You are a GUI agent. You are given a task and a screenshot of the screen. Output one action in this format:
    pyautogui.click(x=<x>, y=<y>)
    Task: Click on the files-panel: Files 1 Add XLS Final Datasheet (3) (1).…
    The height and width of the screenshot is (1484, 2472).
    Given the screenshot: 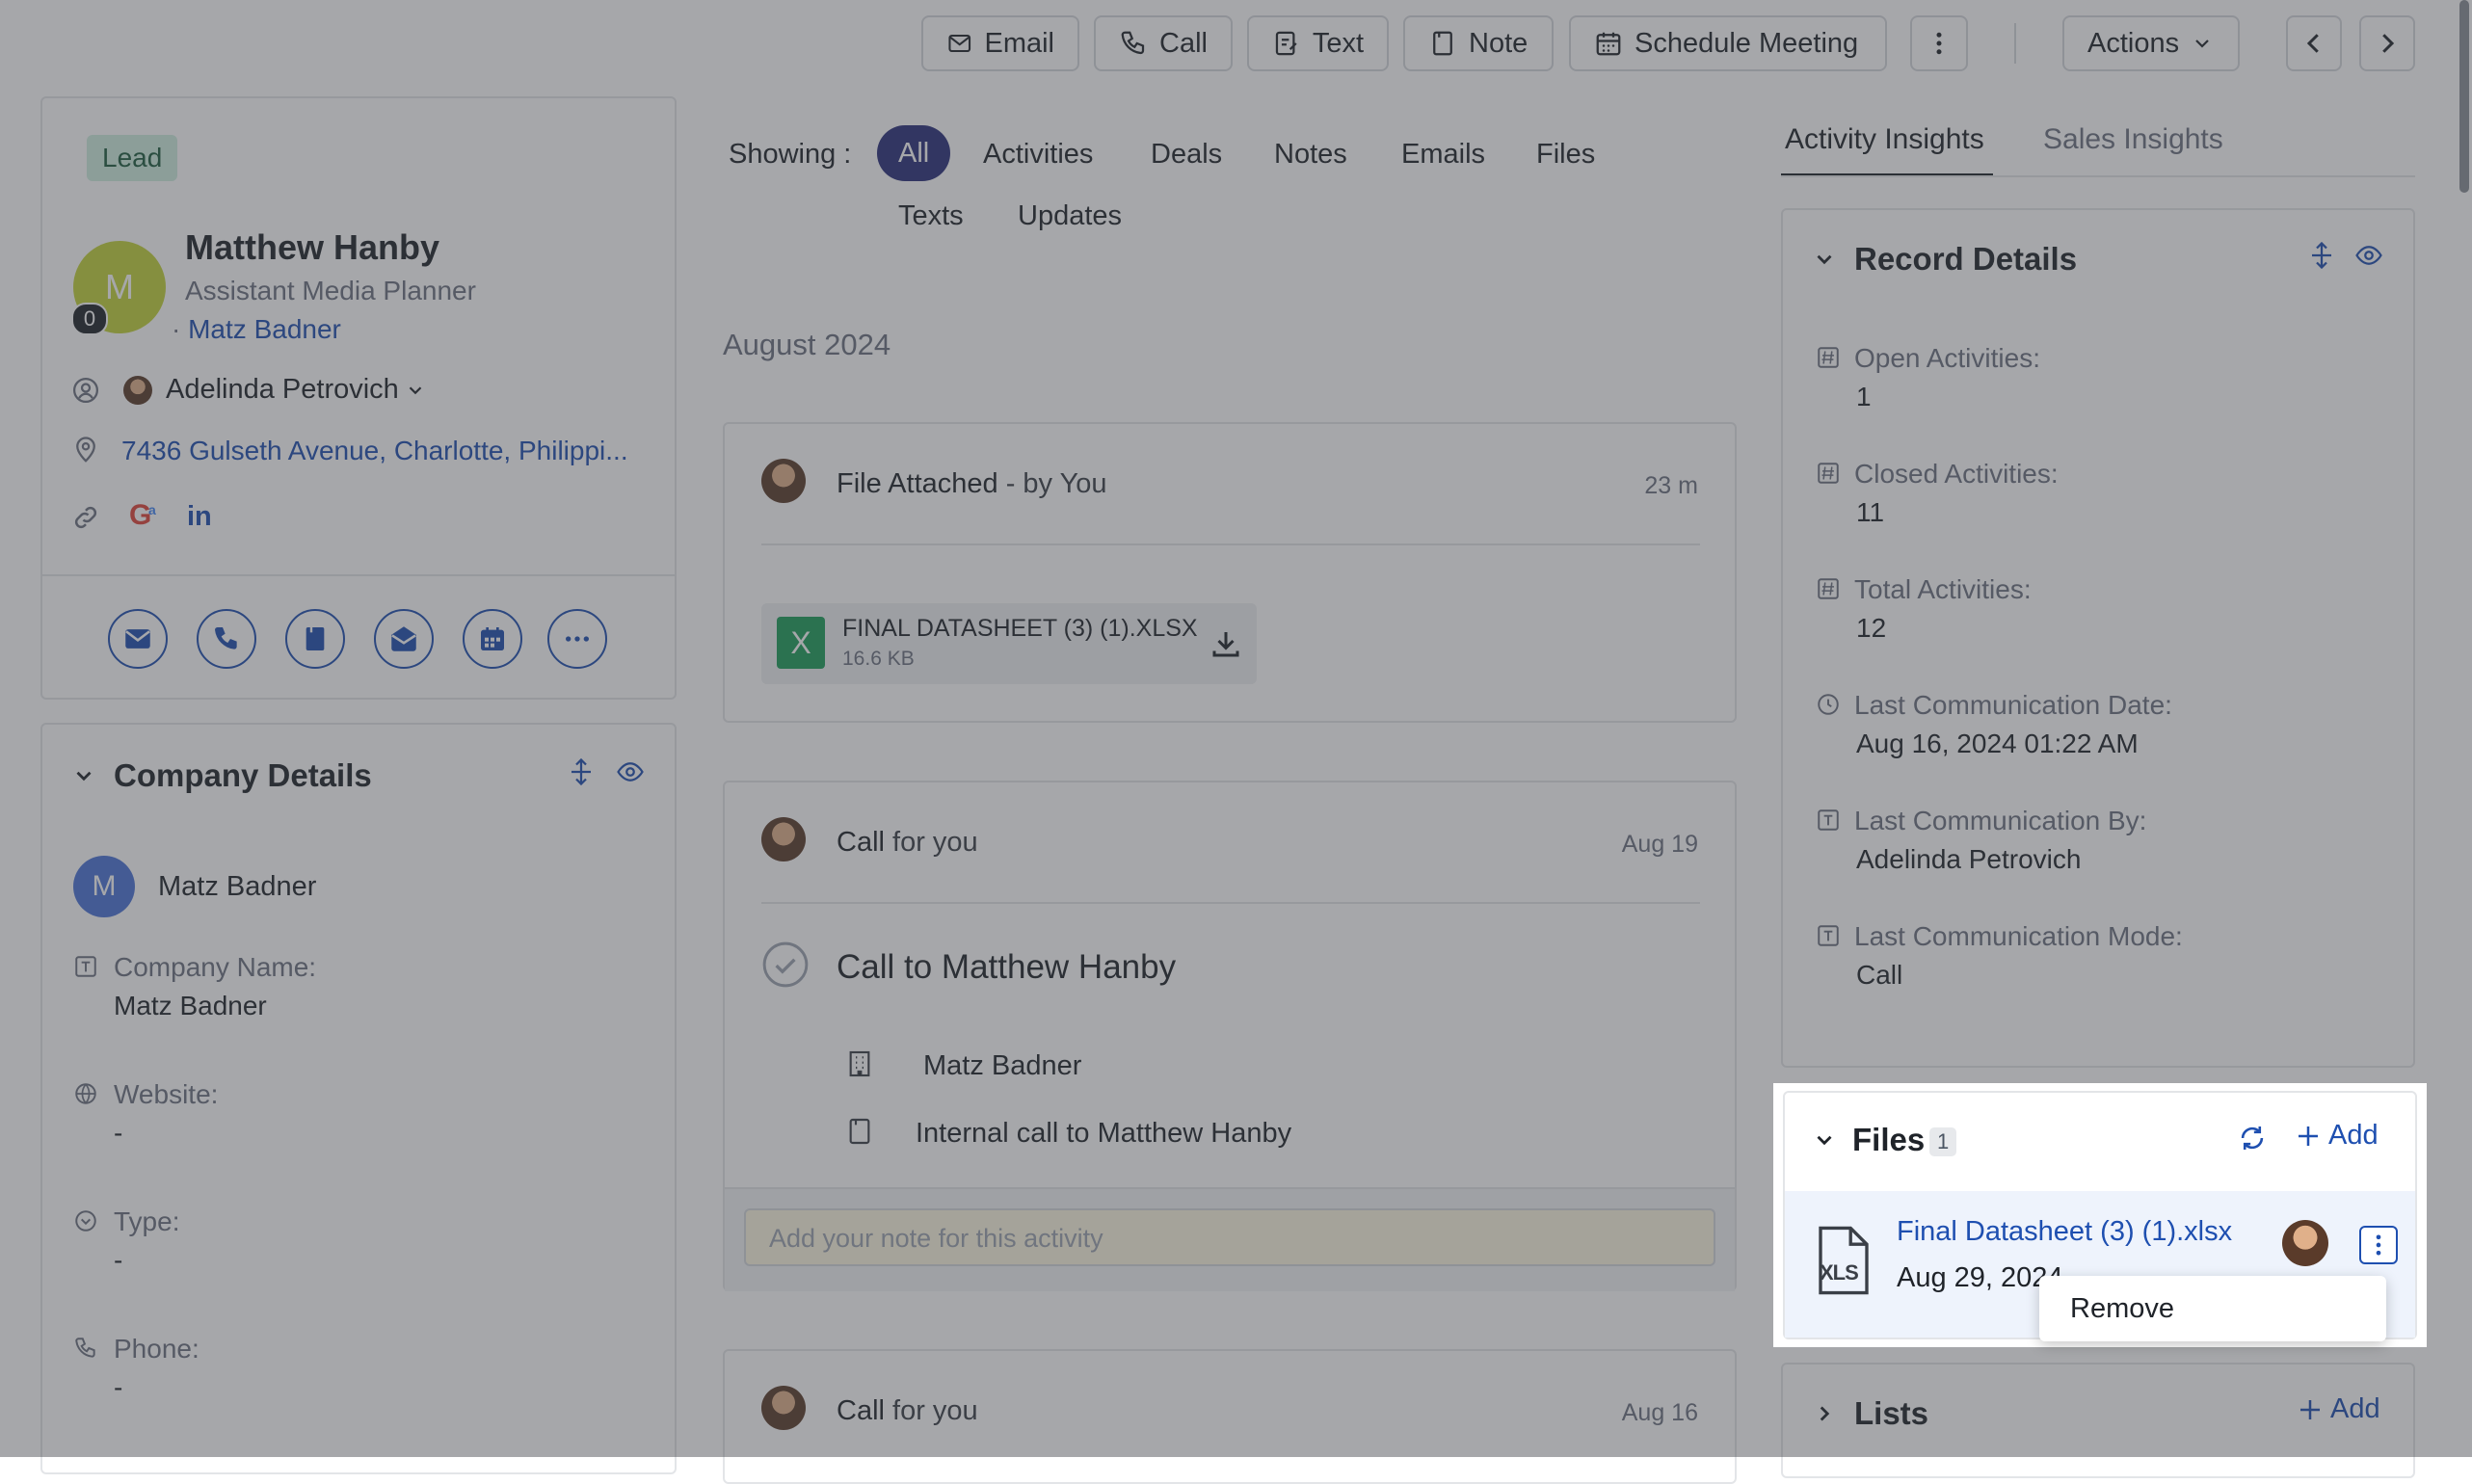 What is the action you would take?
    pyautogui.click(x=2100, y=1215)
    